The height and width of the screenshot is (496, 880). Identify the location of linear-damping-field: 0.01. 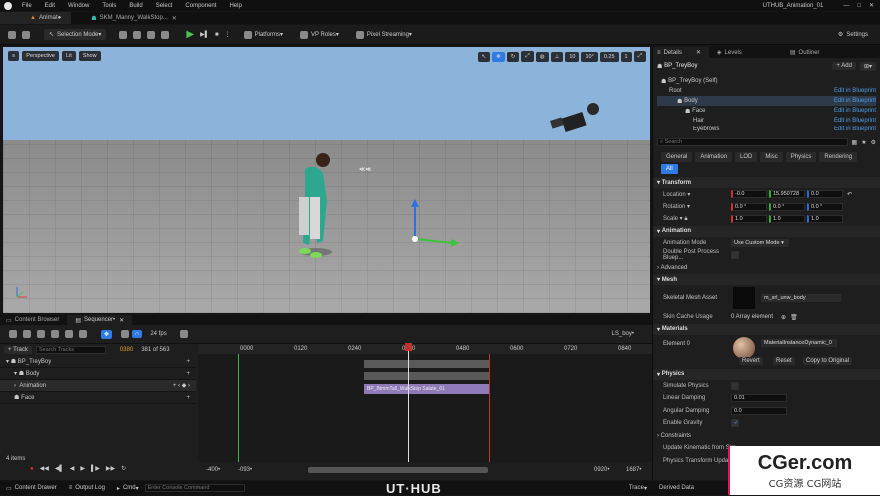
(759, 398).